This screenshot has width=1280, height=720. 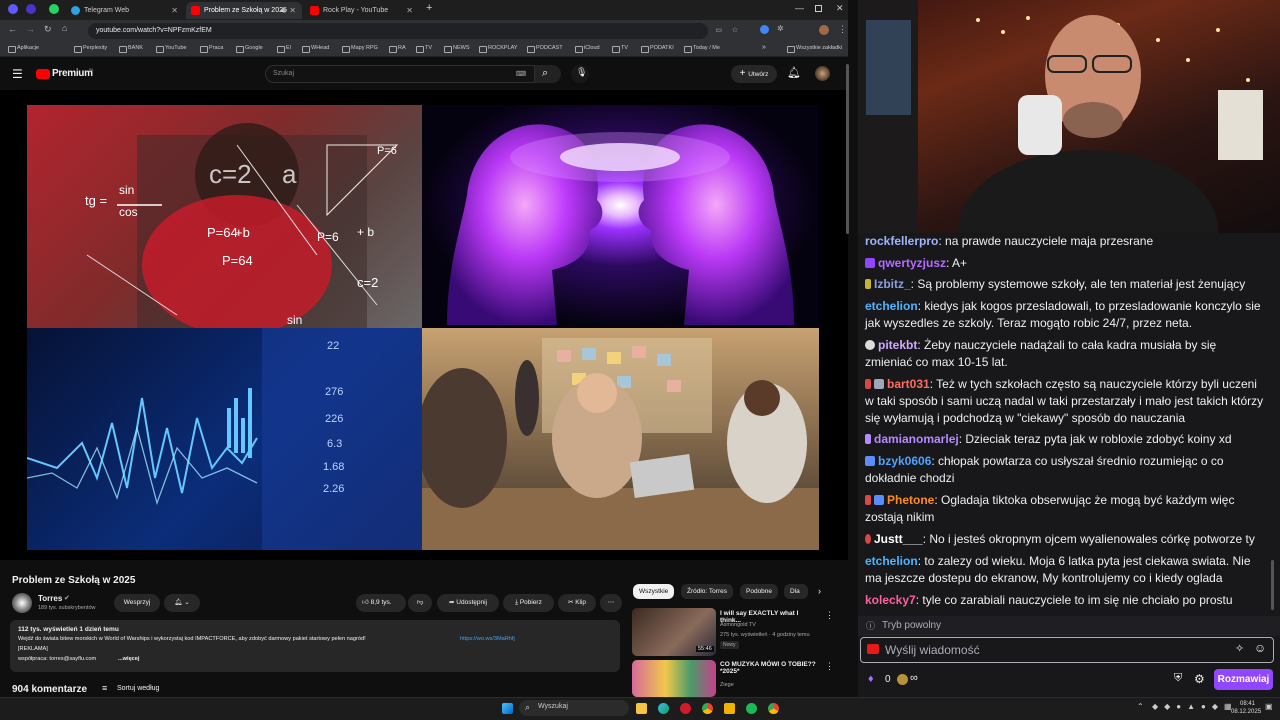 What do you see at coordinates (487, 639) in the screenshot?
I see `description-link: https://wo.ws/3MaRhfj` at bounding box center [487, 639].